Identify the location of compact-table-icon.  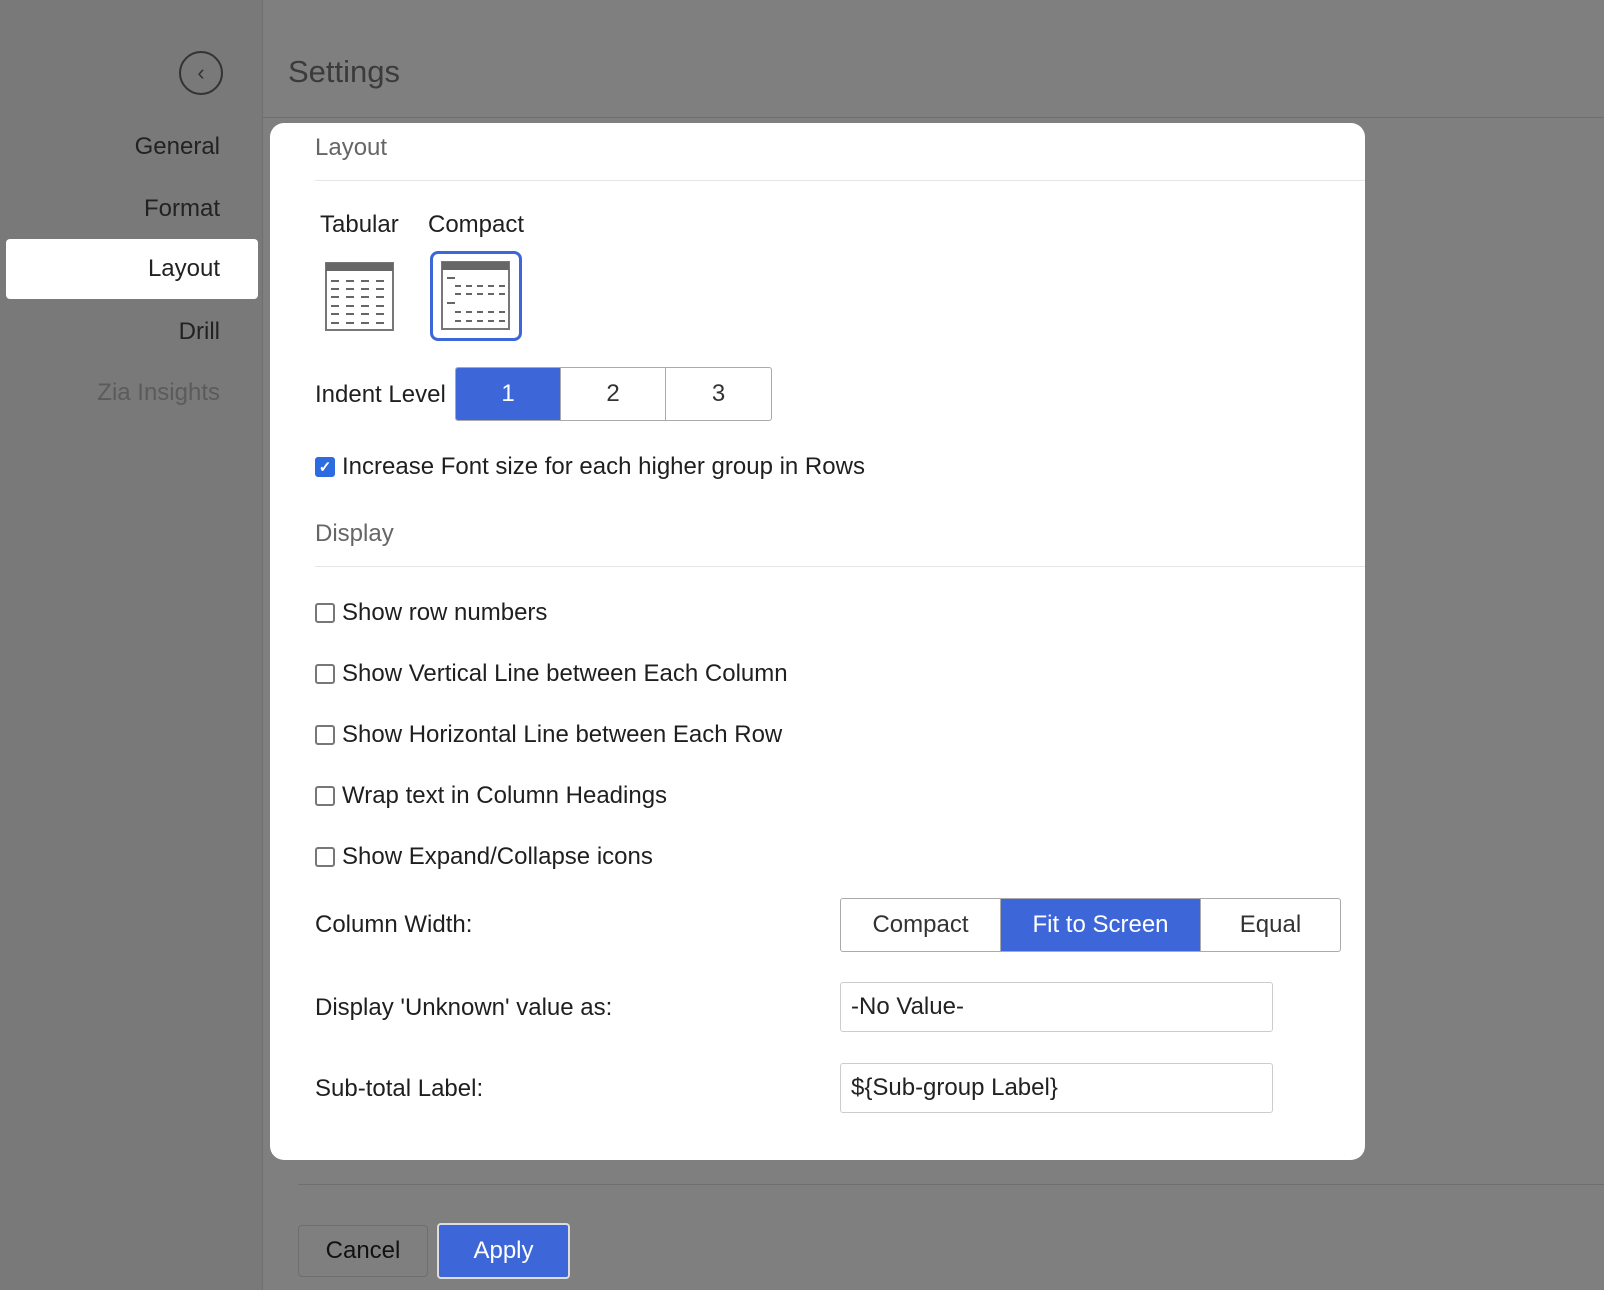
(475, 295).